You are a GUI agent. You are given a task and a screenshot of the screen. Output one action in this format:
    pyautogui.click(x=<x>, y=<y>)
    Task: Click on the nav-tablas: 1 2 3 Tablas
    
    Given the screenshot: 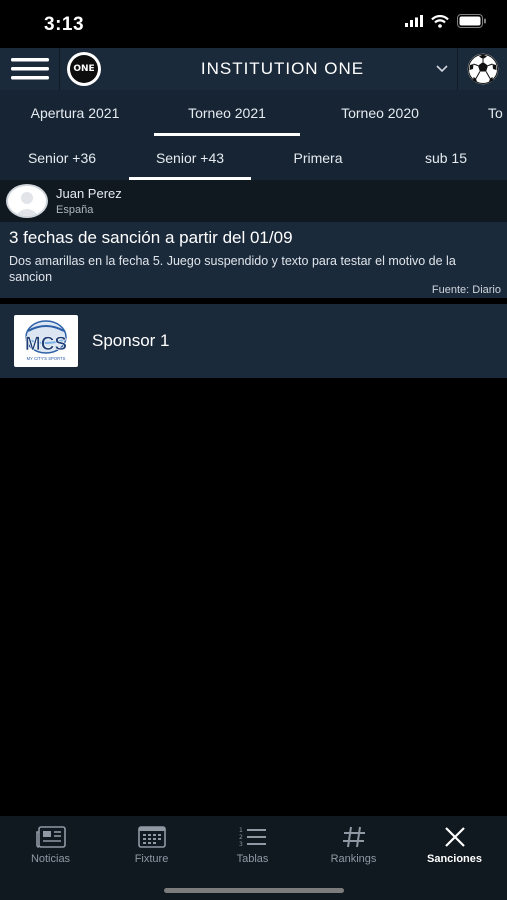 What is the action you would take?
    pyautogui.click(x=252, y=847)
    